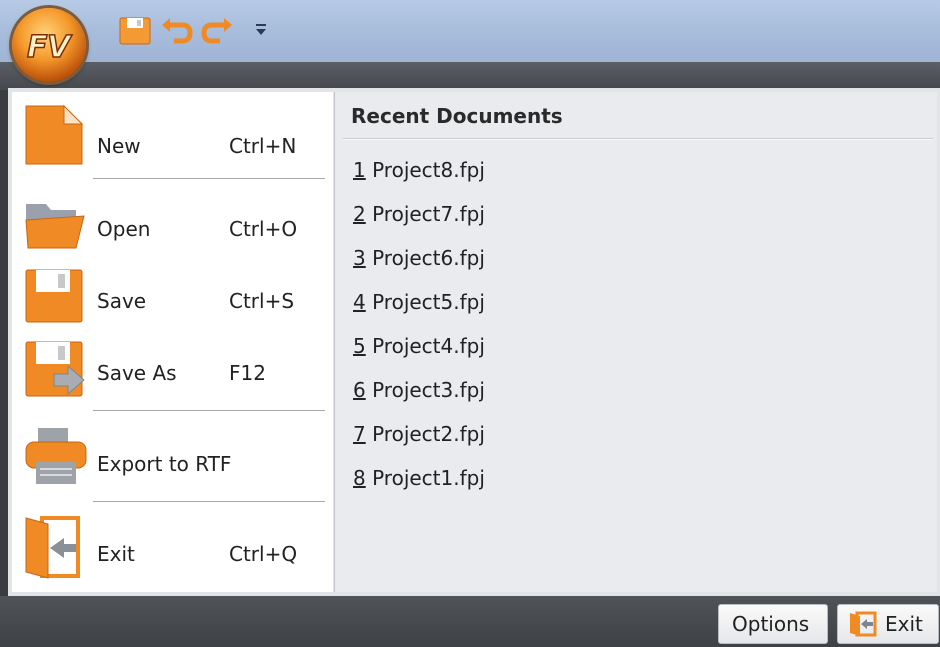 The height and width of the screenshot is (647, 940). I want to click on ribbon-strip, so click(470, 76).